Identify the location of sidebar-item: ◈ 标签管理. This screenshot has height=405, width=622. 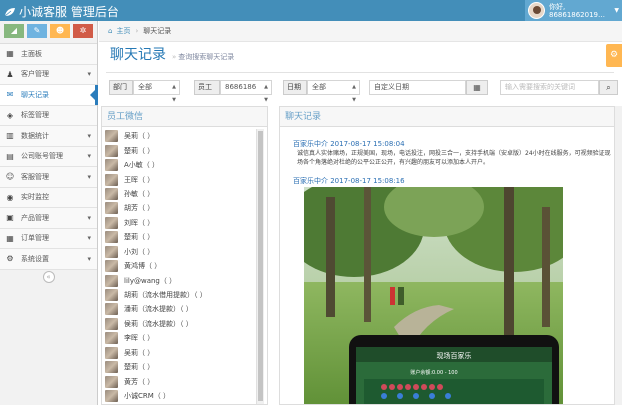
(48, 115).